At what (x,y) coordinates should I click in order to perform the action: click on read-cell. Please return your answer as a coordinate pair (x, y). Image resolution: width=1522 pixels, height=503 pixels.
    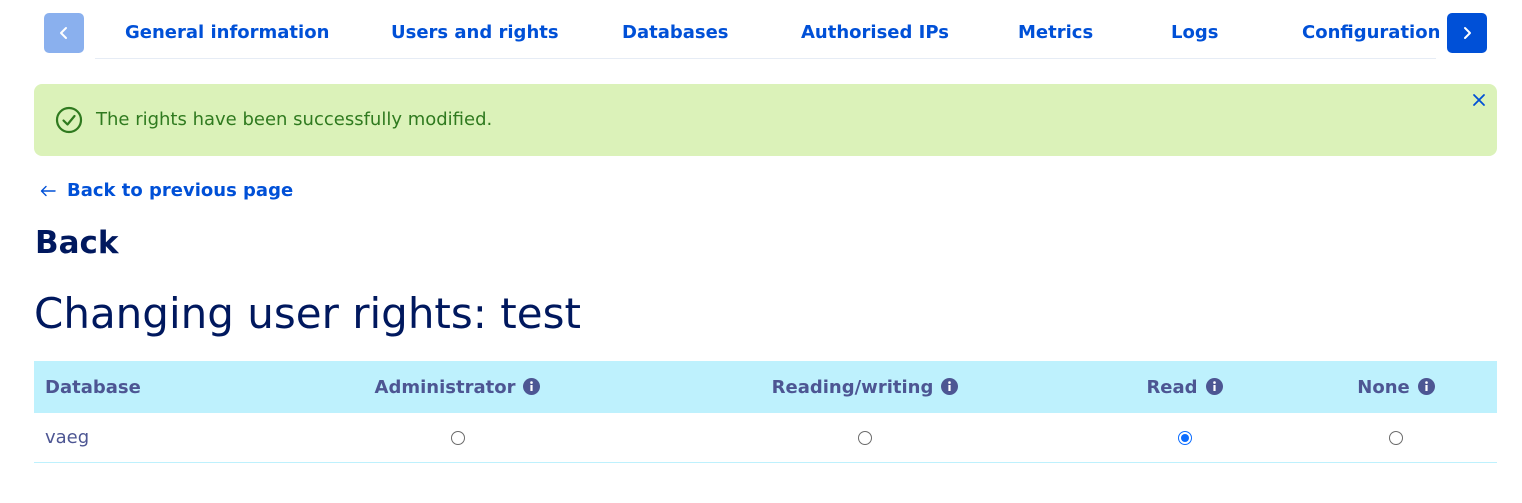
    Looking at the image, I should click on (1184, 438).